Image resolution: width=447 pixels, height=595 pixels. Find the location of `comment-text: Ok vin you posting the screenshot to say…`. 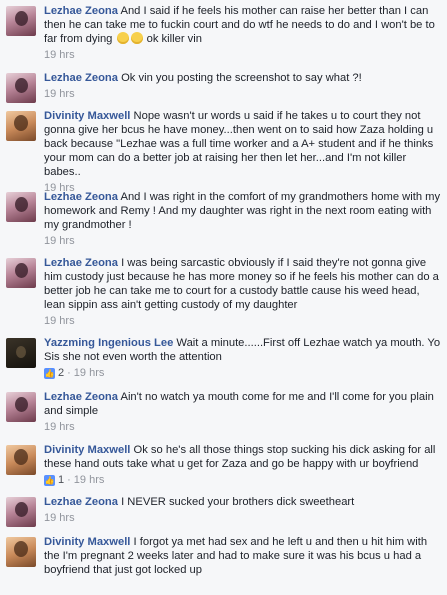

comment-text: Ok vin you posting the screenshot to say… is located at coordinates (241, 78).